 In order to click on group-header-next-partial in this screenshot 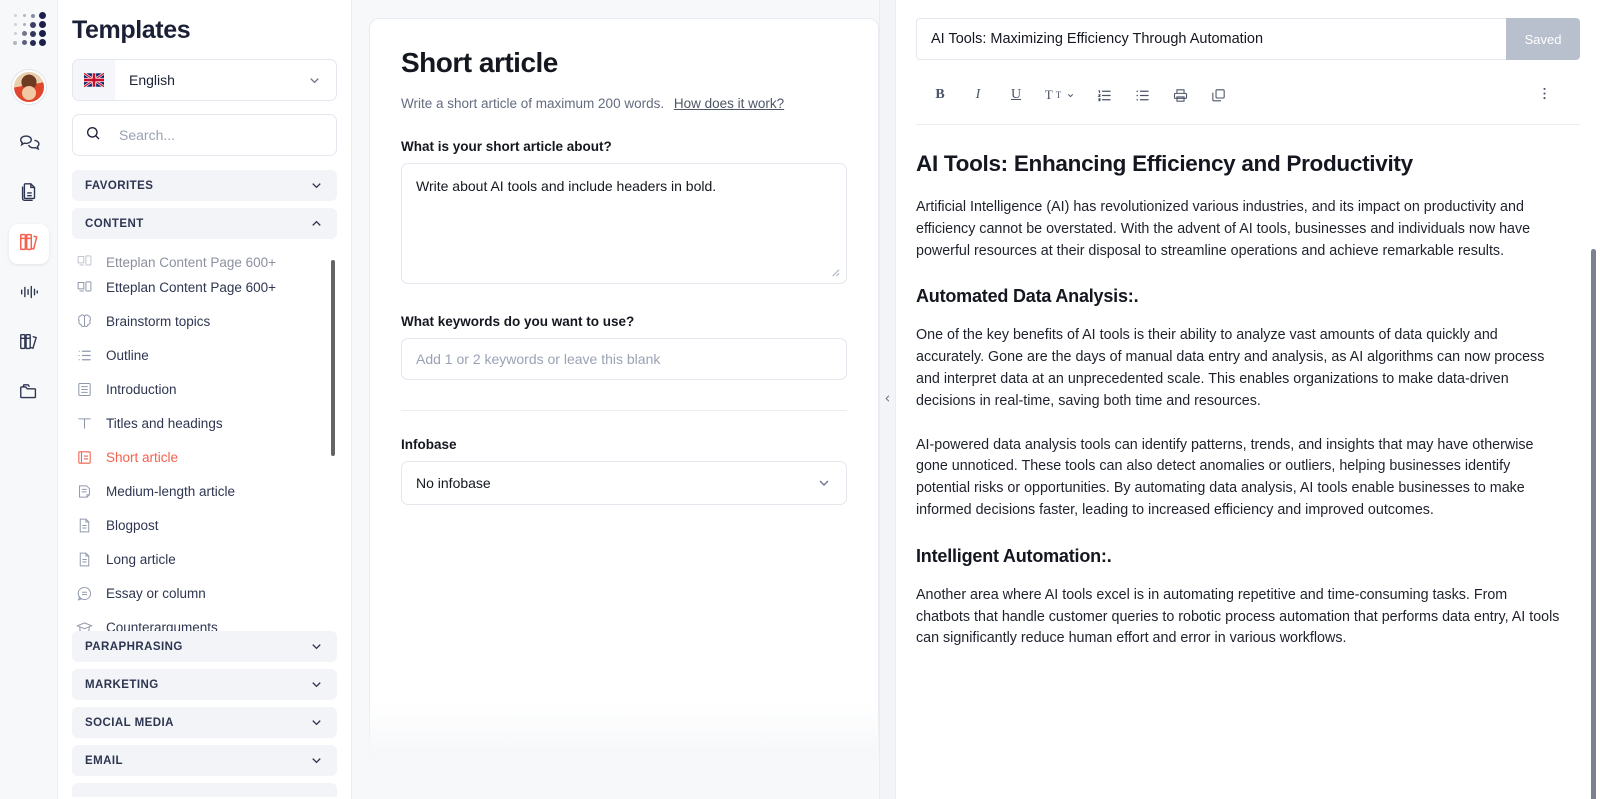, I will do `click(204, 790)`.